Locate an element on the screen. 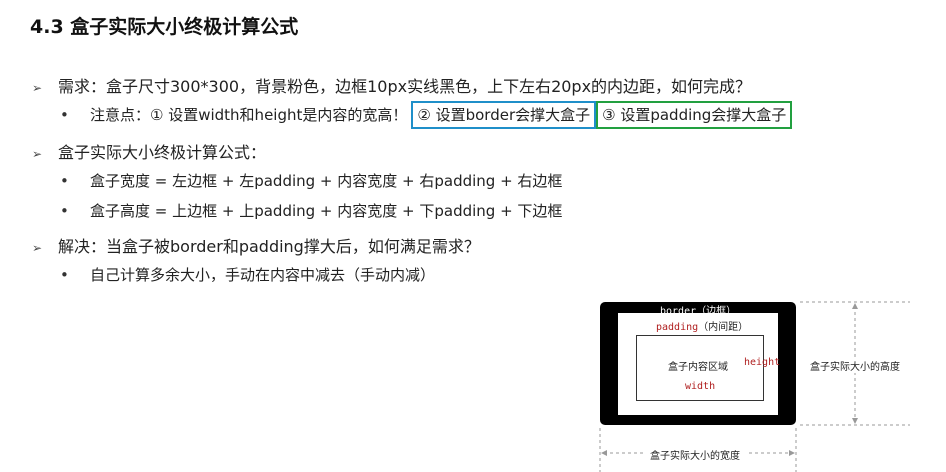 This screenshot has height=472, width=946. list-item-solution-detail: • 自己计算多余大小，手动在内容中减去（手动内减） is located at coordinates (247, 274).